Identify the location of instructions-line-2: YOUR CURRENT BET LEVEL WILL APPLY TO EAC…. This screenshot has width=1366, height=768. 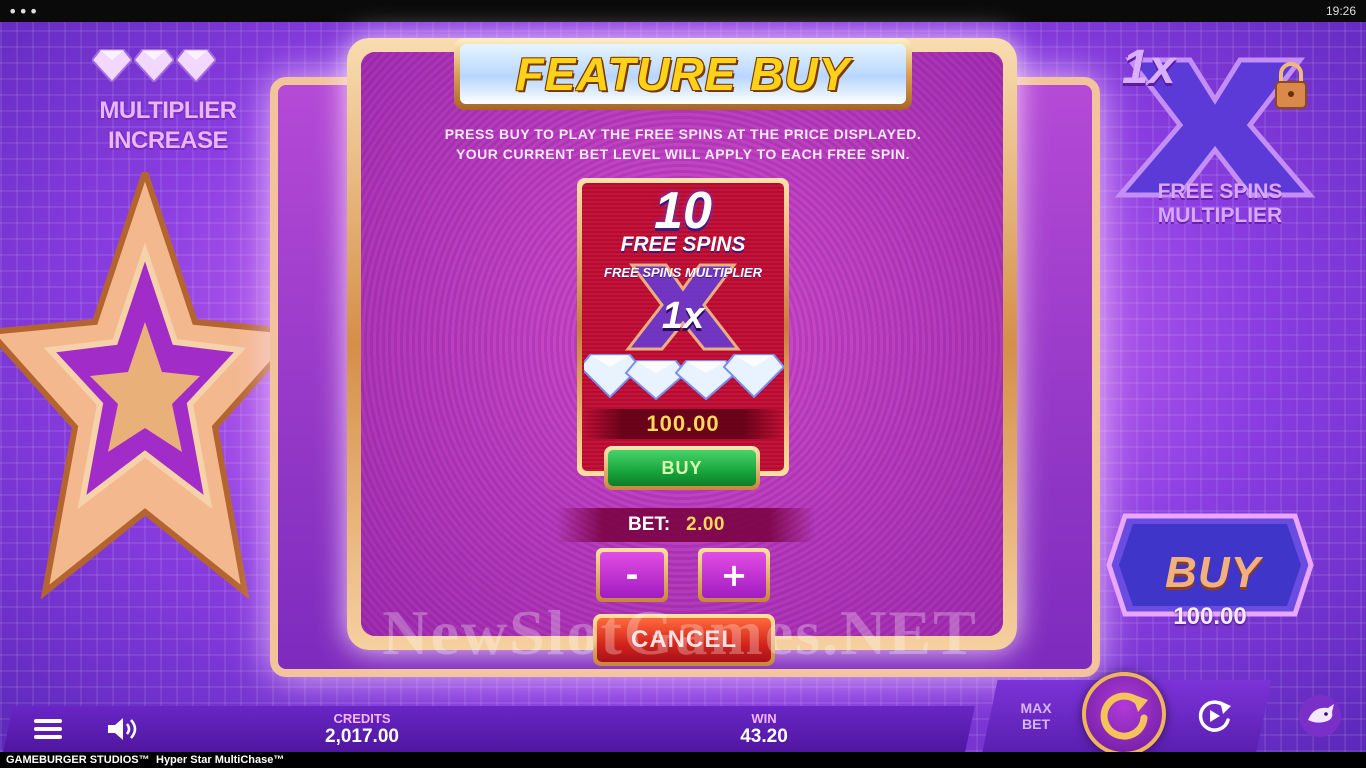
(683, 154).